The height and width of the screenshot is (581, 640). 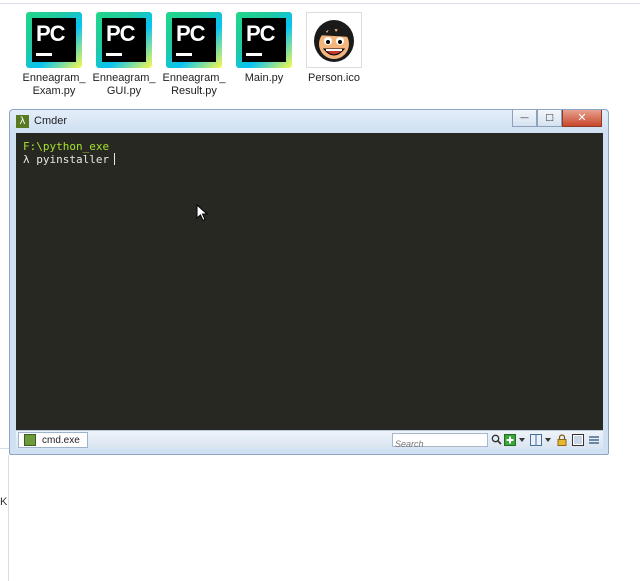 What do you see at coordinates (66, 146) in the screenshot?
I see `terminal-path: F:\python_exe` at bounding box center [66, 146].